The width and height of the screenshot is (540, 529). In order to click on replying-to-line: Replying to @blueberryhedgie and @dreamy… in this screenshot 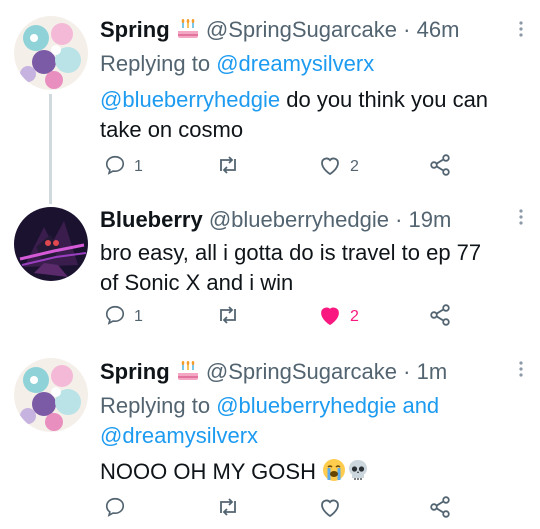, I will do `click(304, 421)`.